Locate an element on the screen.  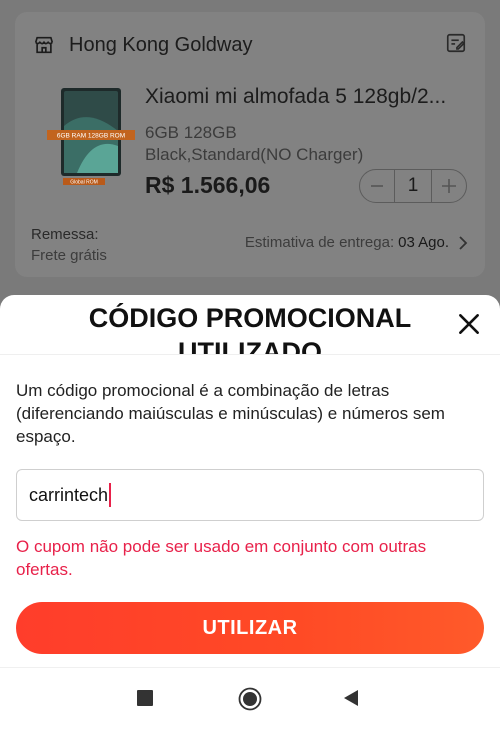
delivery-estimate: Estimativa de entrega: 03 Ago. is located at coordinates (357, 242).